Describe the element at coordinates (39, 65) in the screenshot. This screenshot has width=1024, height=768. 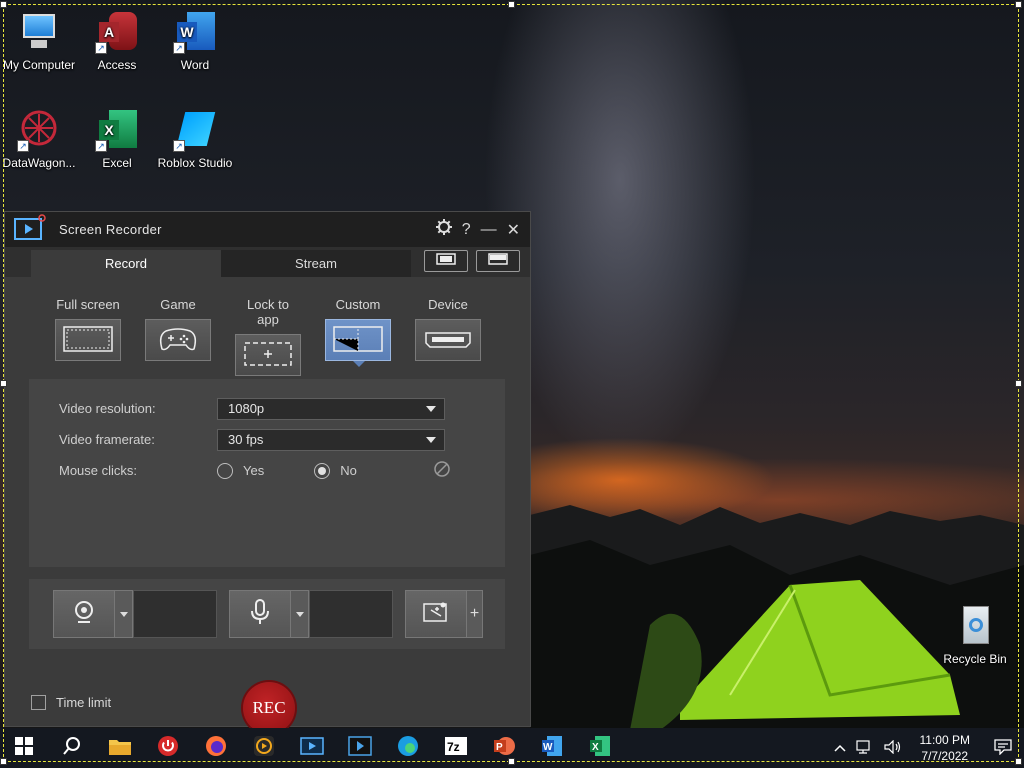
I see `desktop-icon-label: My Computer` at that location.